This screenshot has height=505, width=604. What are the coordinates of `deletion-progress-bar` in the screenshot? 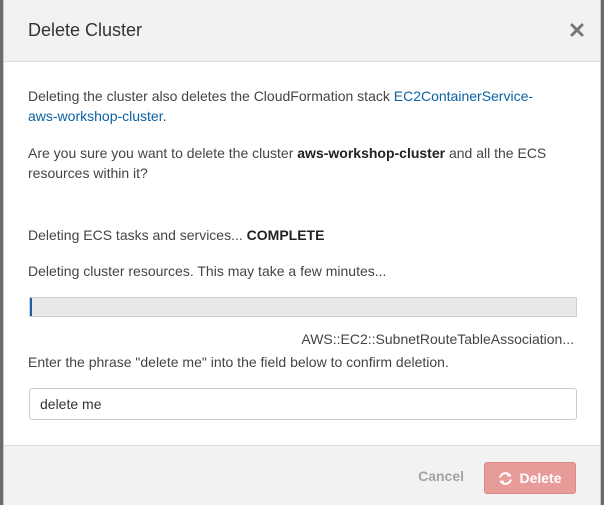 It's located at (303, 307).